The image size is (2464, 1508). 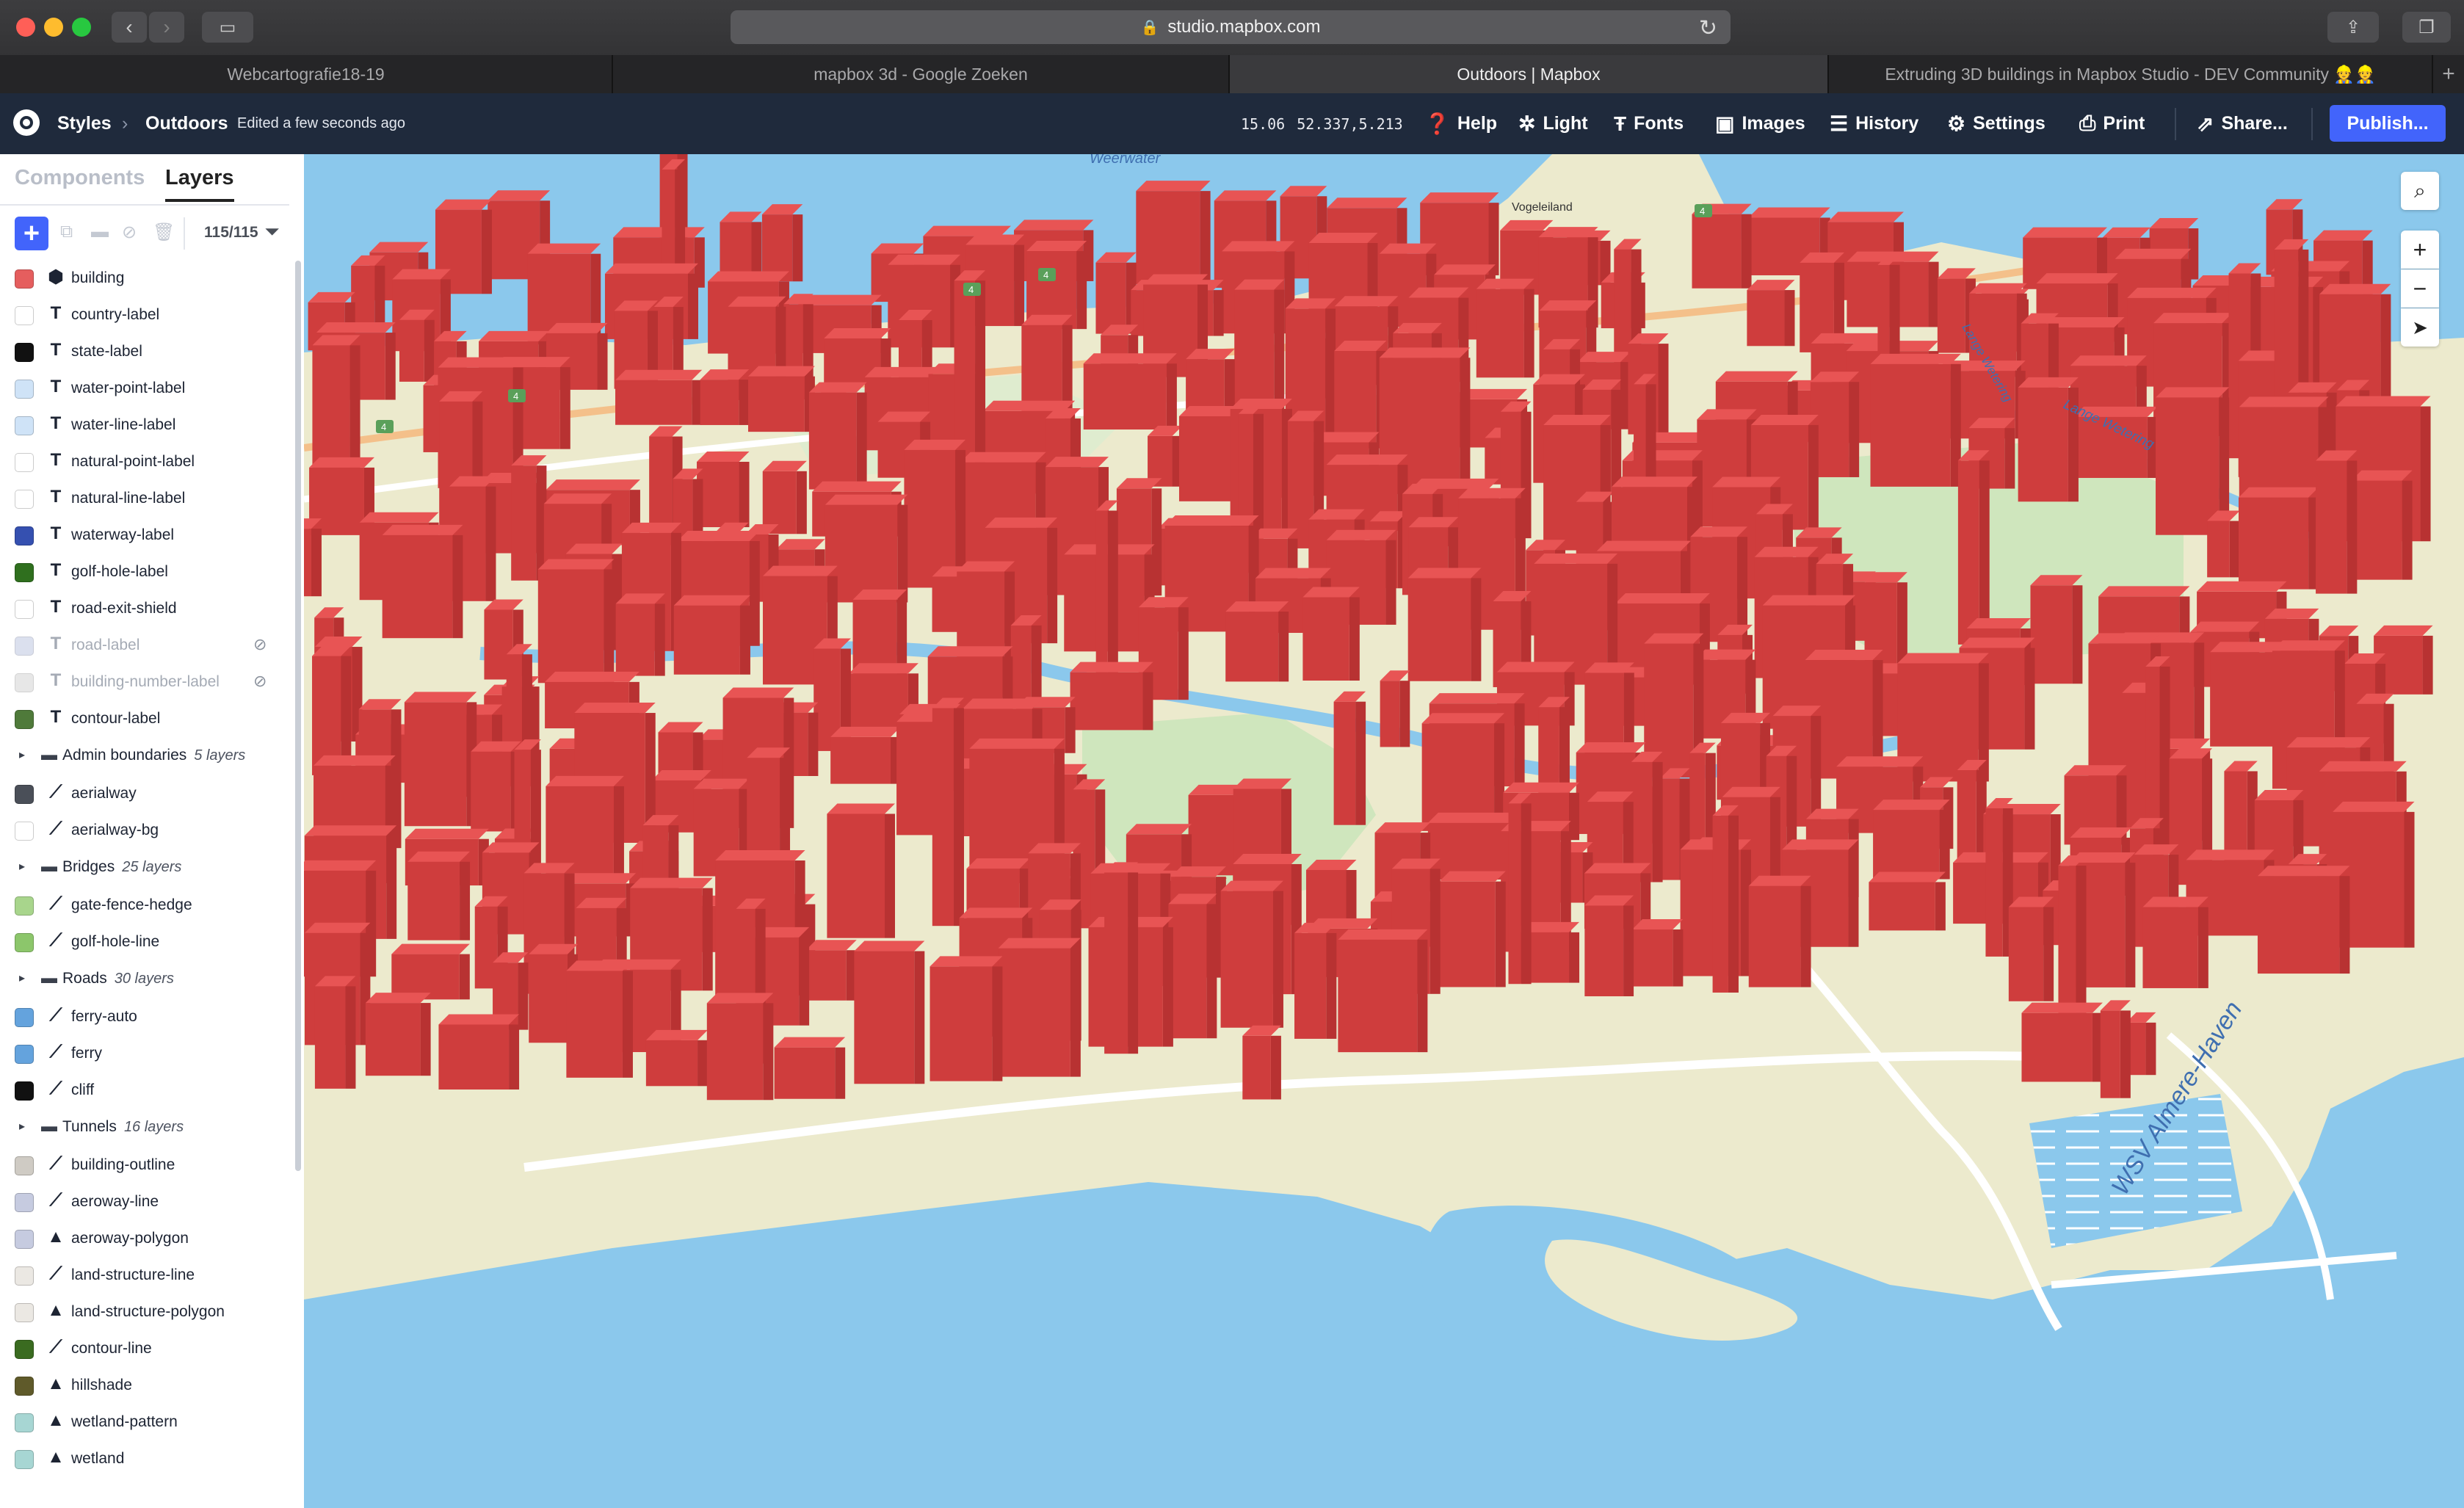 I want to click on search-button: ⌕, so click(x=2420, y=191).